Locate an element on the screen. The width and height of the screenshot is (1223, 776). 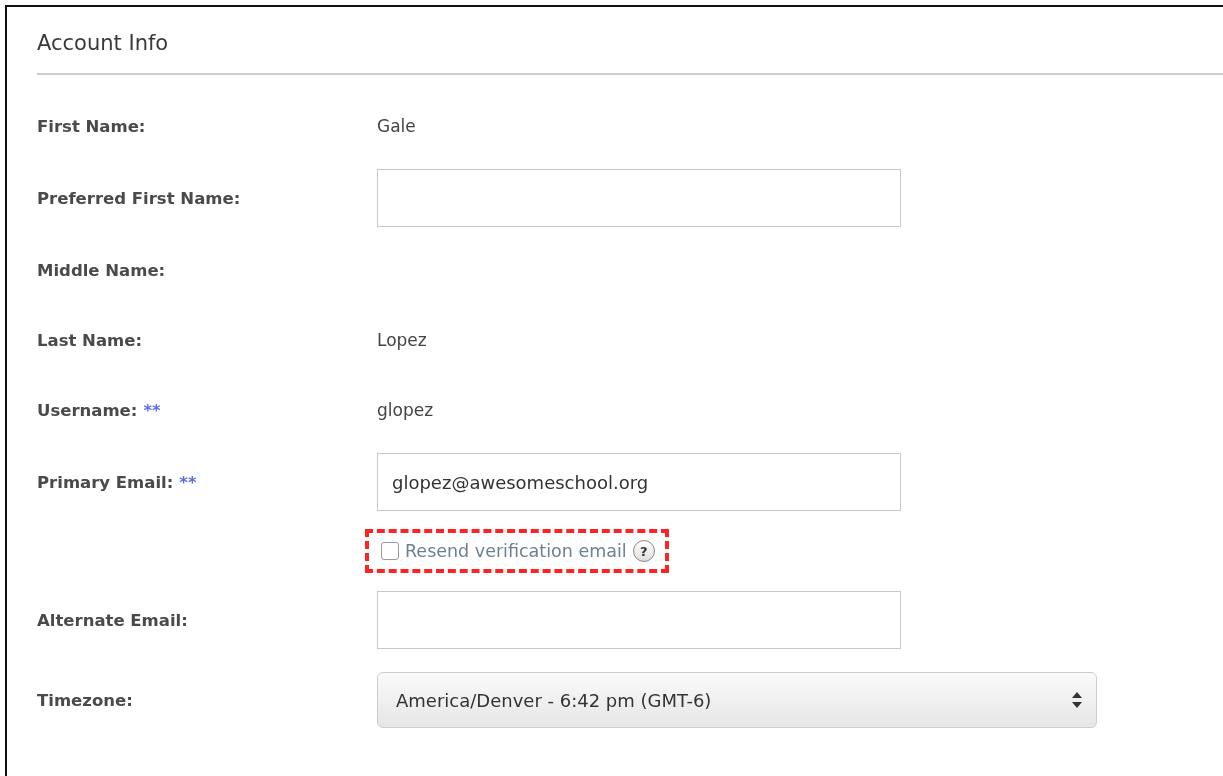
help-icon: ? is located at coordinates (643, 551).